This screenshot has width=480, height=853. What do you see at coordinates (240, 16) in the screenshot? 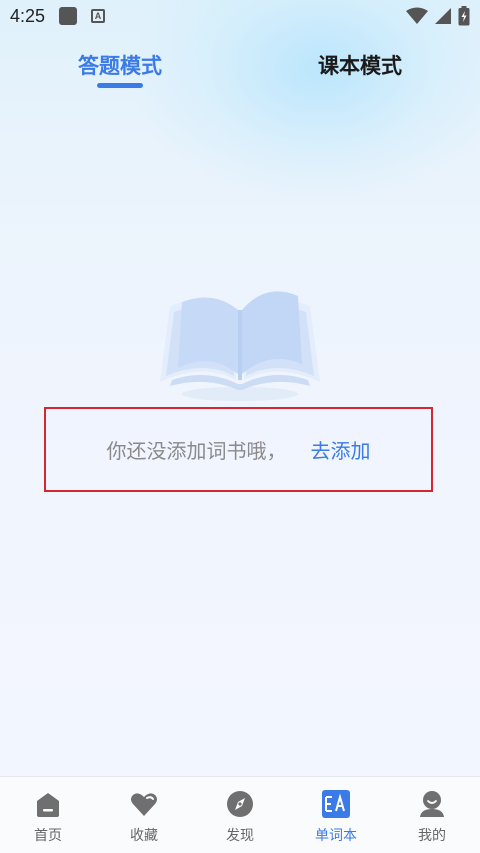
I see `status-bar: 4:25 A` at bounding box center [240, 16].